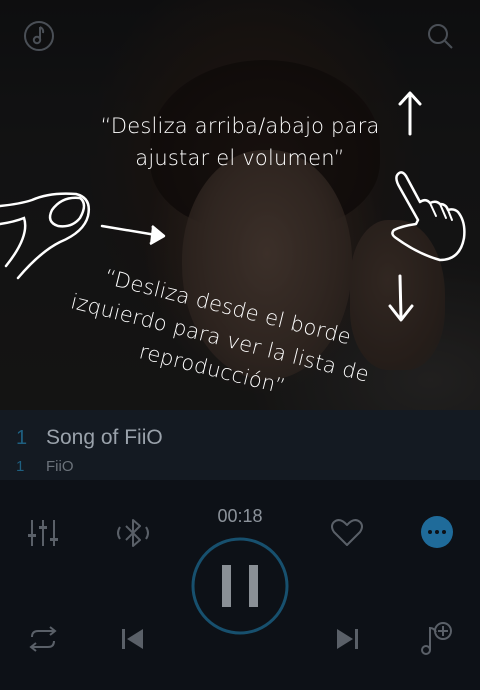 Image resolution: width=480 pixels, height=690 pixels. What do you see at coordinates (22, 438) in the screenshot?
I see `track-index: 1` at bounding box center [22, 438].